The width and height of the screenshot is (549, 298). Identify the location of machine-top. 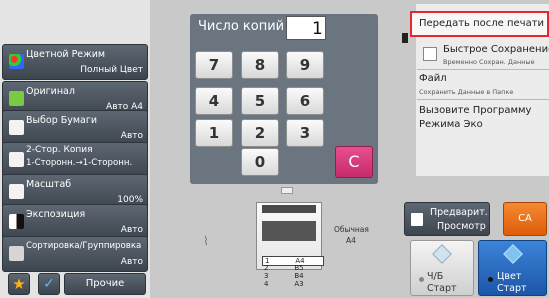
(289, 209).